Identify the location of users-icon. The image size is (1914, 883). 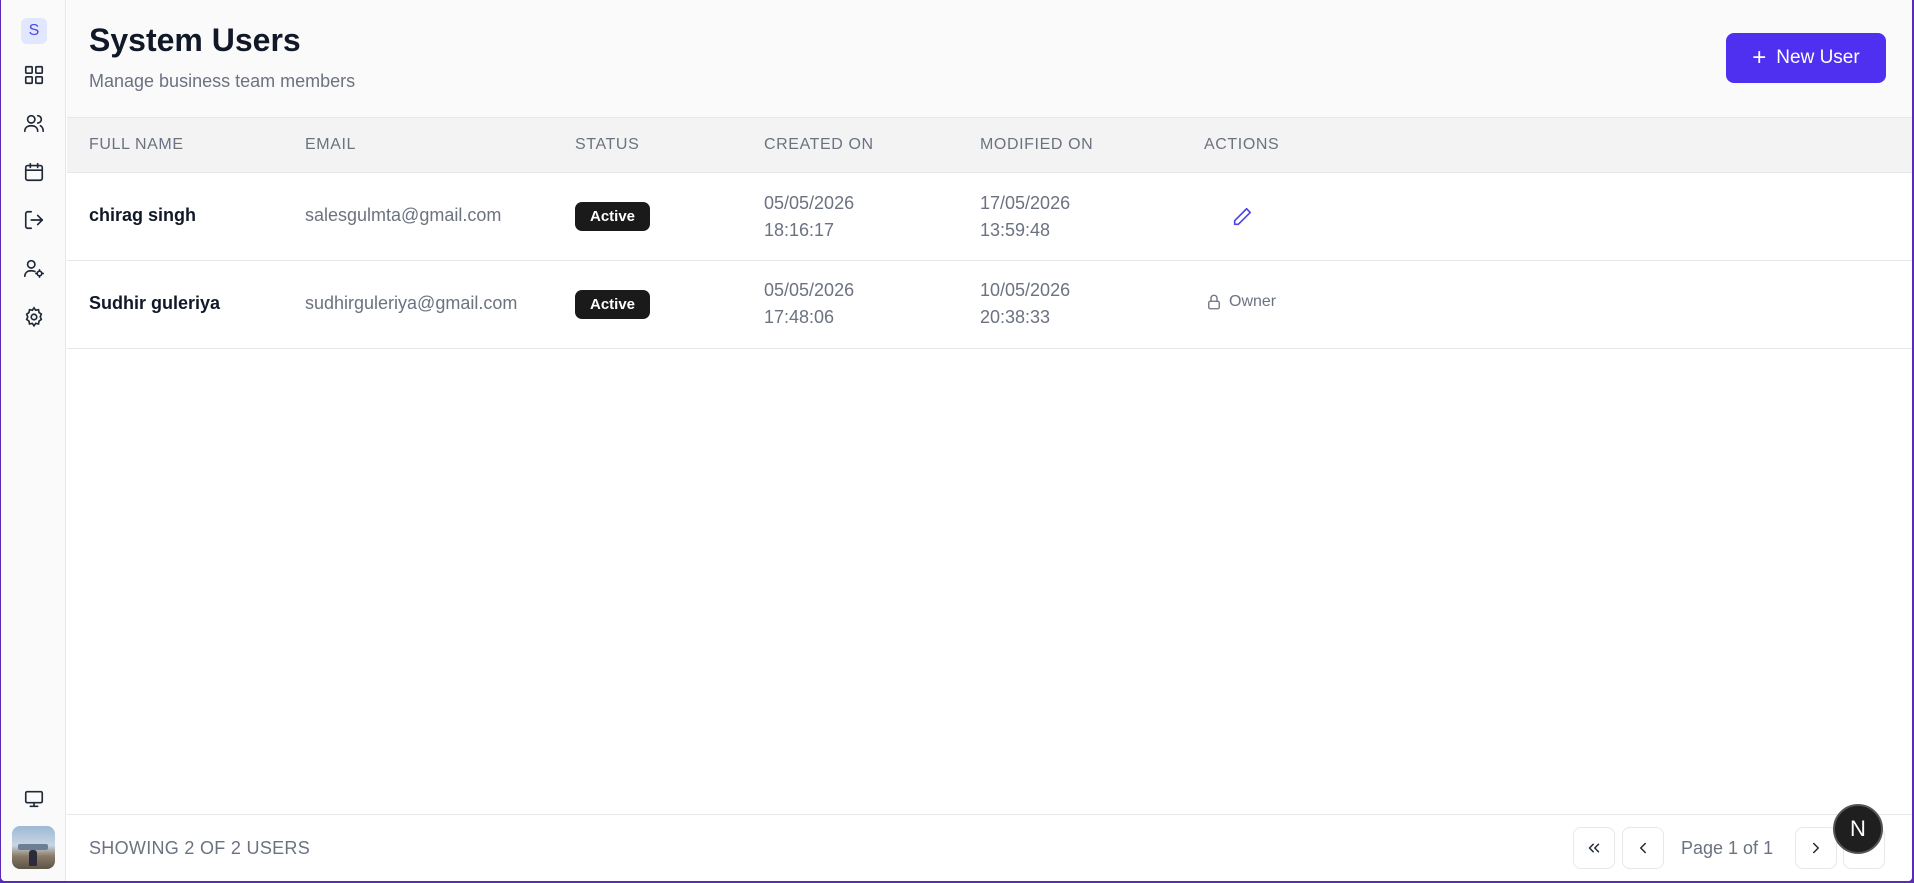
(34, 123).